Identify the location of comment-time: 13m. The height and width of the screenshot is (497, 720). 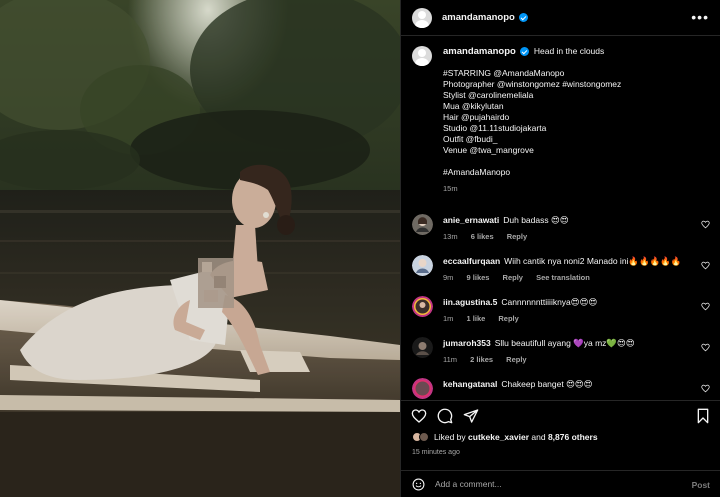
(450, 236).